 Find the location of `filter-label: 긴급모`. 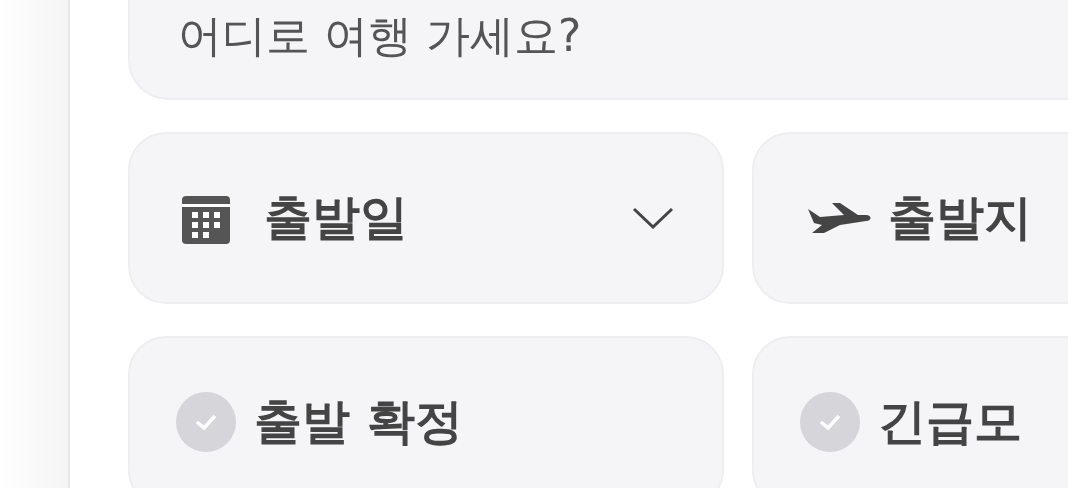

filter-label: 긴급모 is located at coordinates (950, 421).